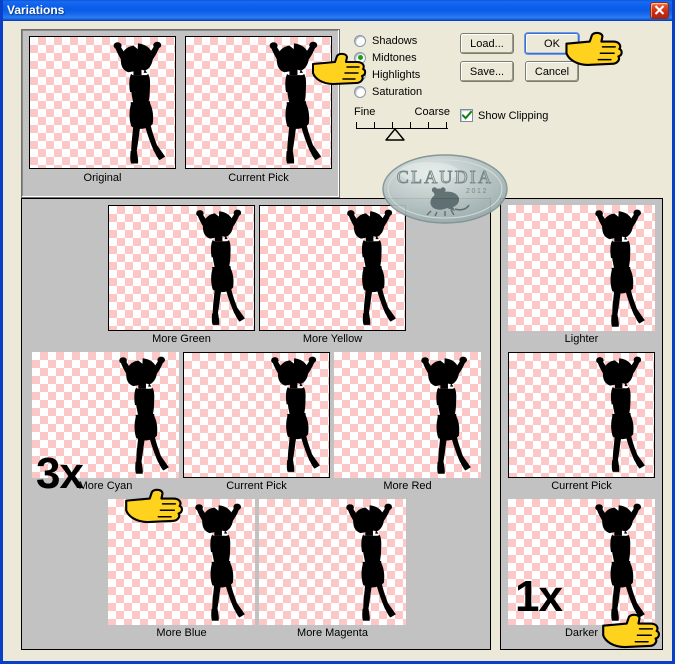 This screenshot has height=664, width=675. I want to click on slider-track, so click(402, 131).